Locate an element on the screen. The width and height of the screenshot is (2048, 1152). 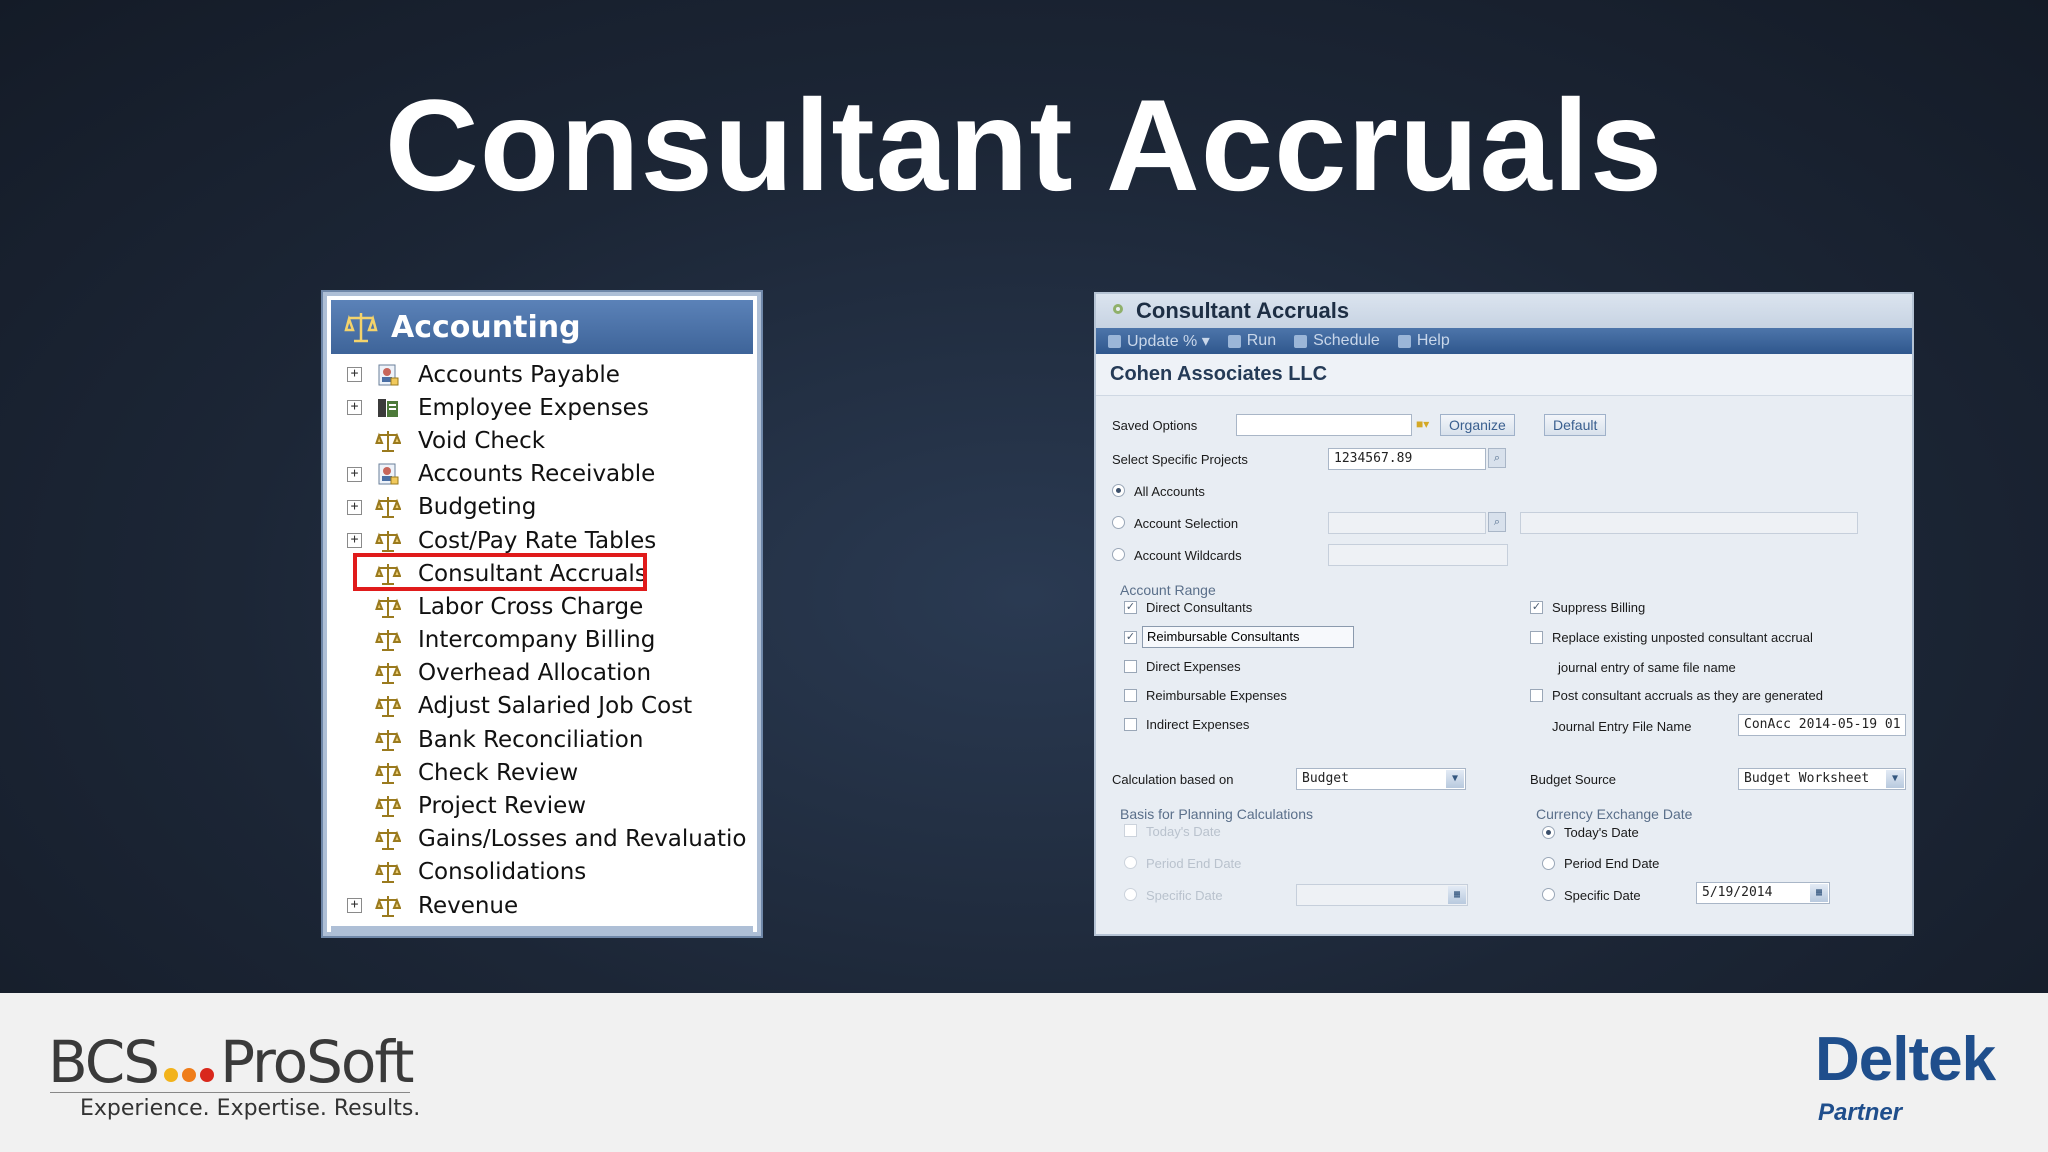
tree-item-consolidations: Consolidations is located at coordinates (543, 872).